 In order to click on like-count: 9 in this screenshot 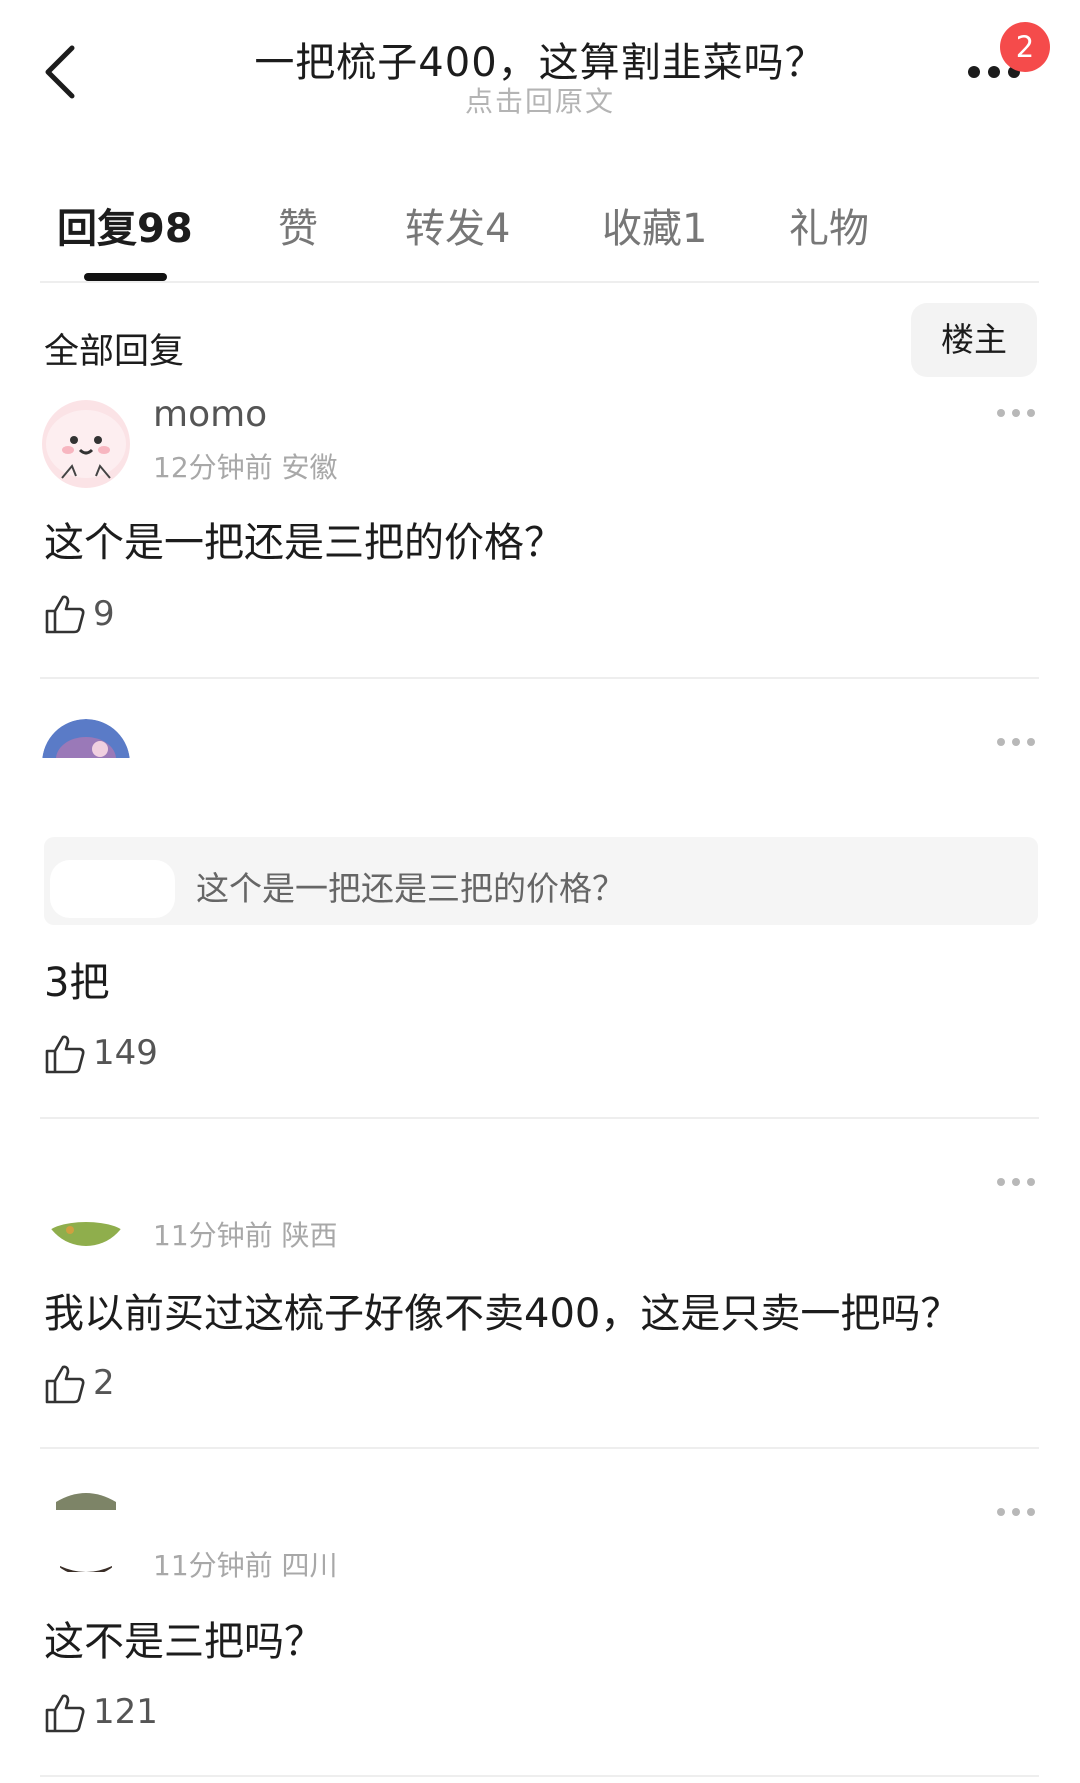, I will do `click(104, 614)`.